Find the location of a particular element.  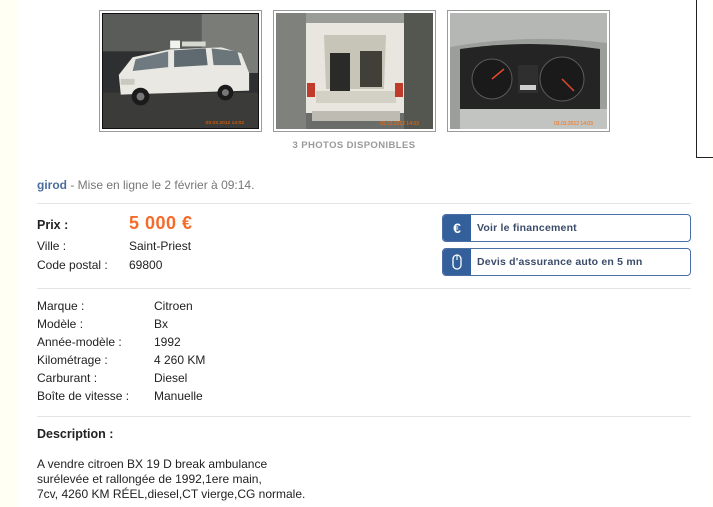

description-title: Description : is located at coordinates (75, 434).